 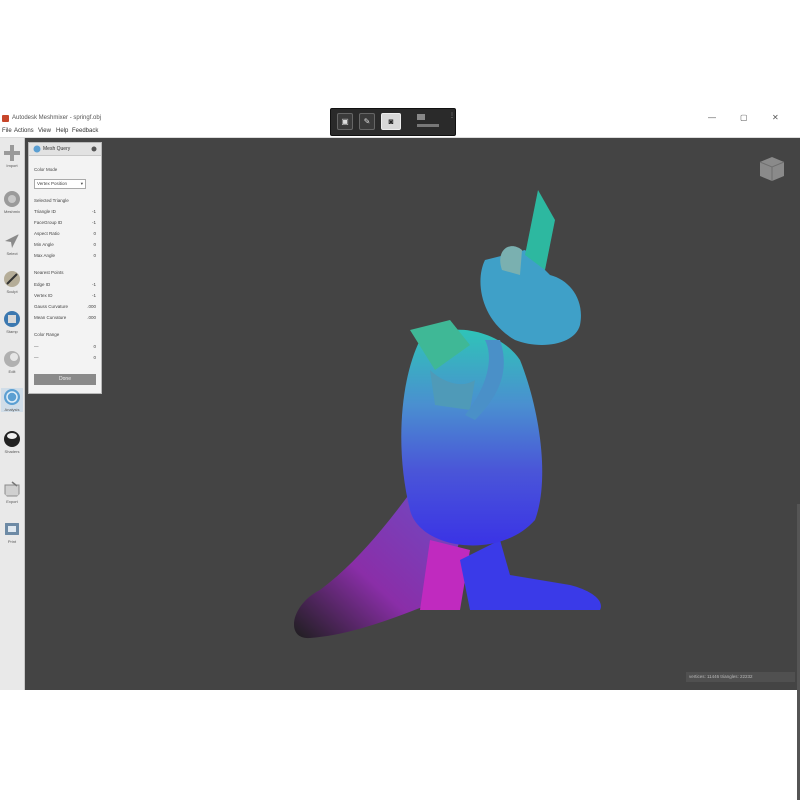 I want to click on tool-analysis: Analysis, so click(x=12, y=400).